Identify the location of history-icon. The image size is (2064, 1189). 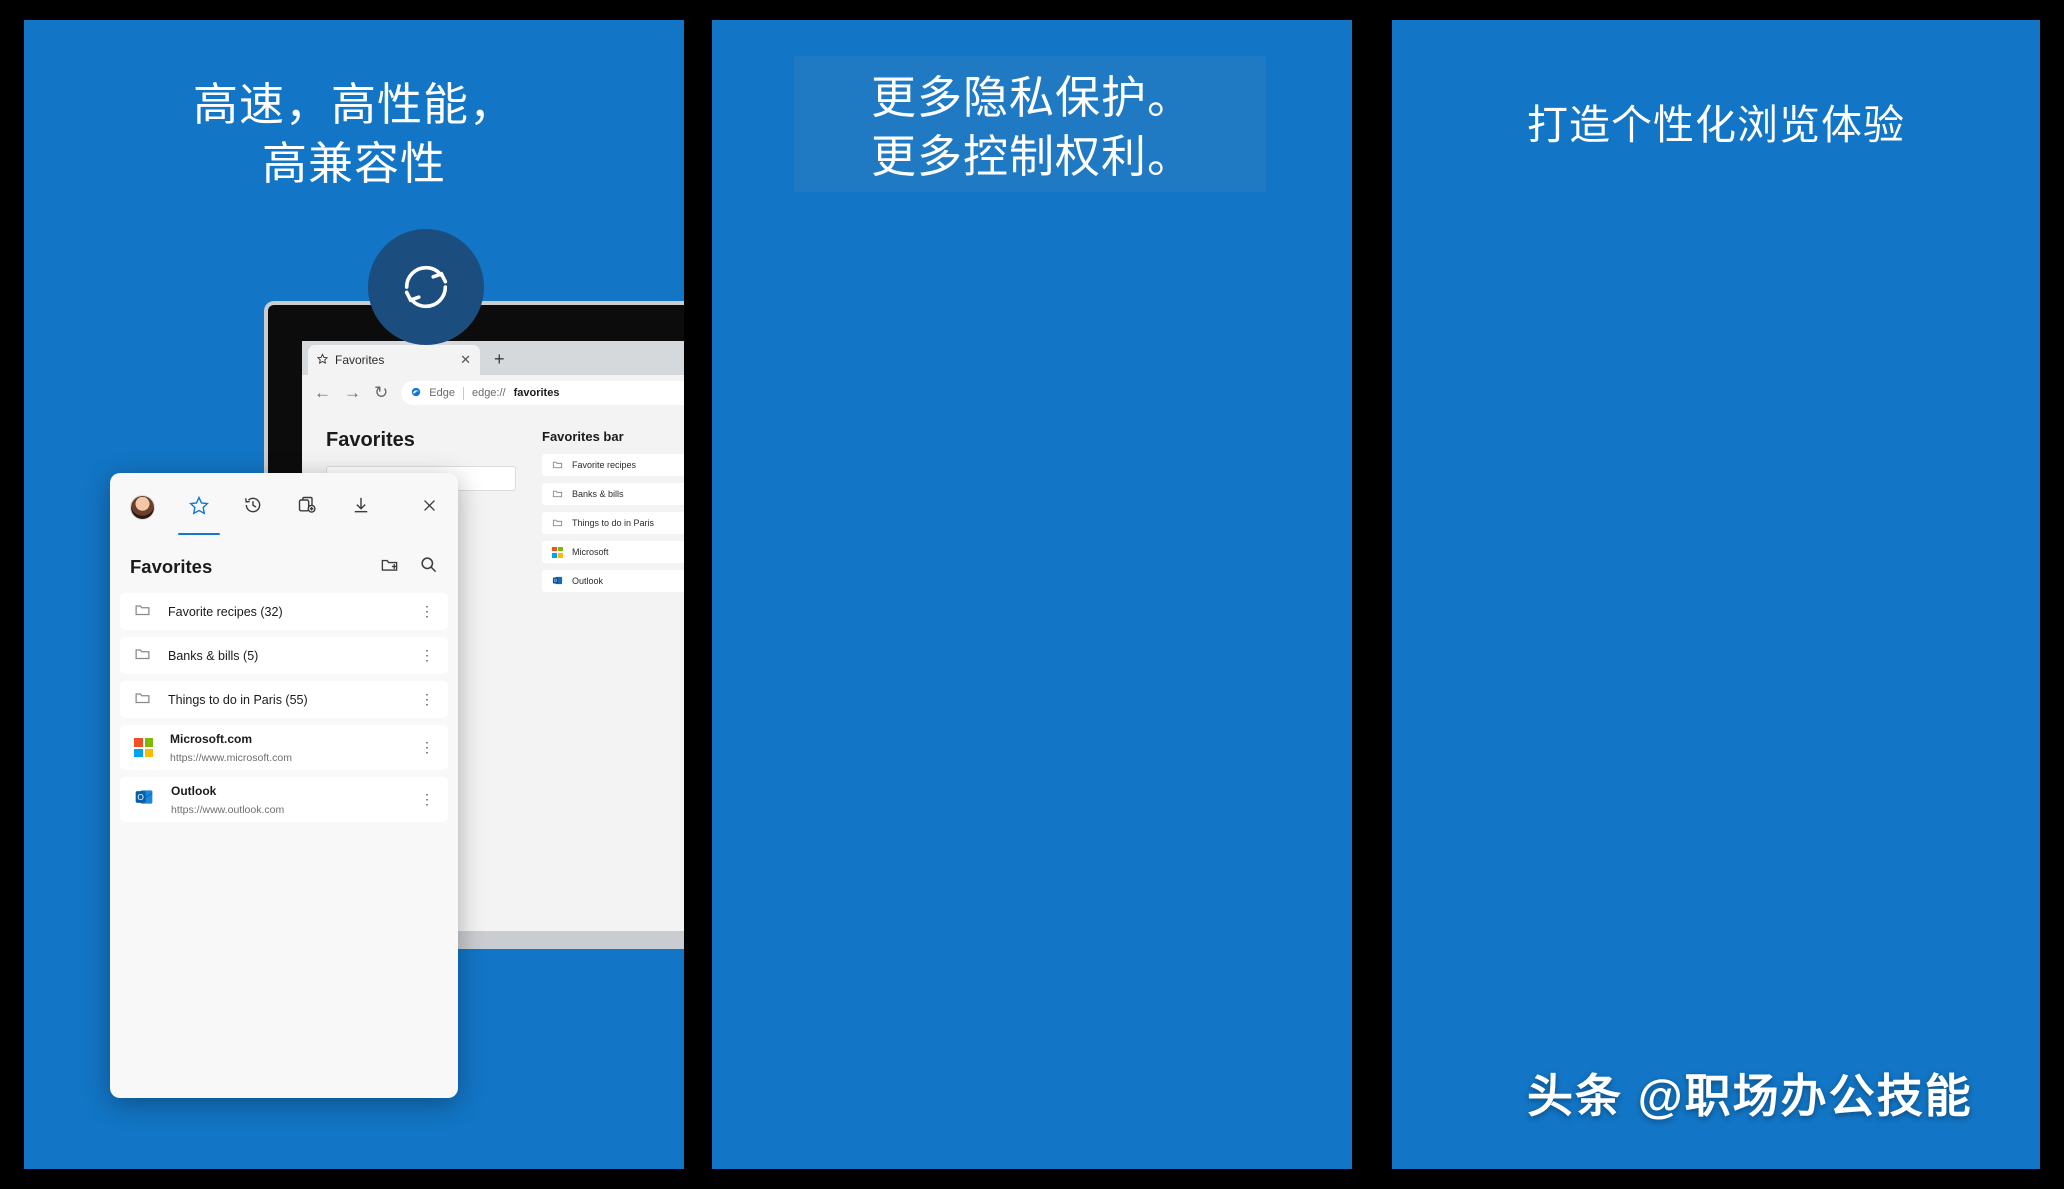
(253, 507).